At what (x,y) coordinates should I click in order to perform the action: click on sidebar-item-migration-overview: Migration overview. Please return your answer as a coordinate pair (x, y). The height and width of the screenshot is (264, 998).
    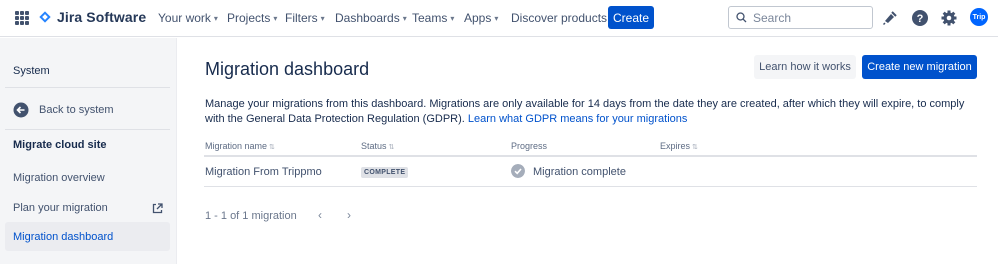
    Looking at the image, I should click on (59, 178).